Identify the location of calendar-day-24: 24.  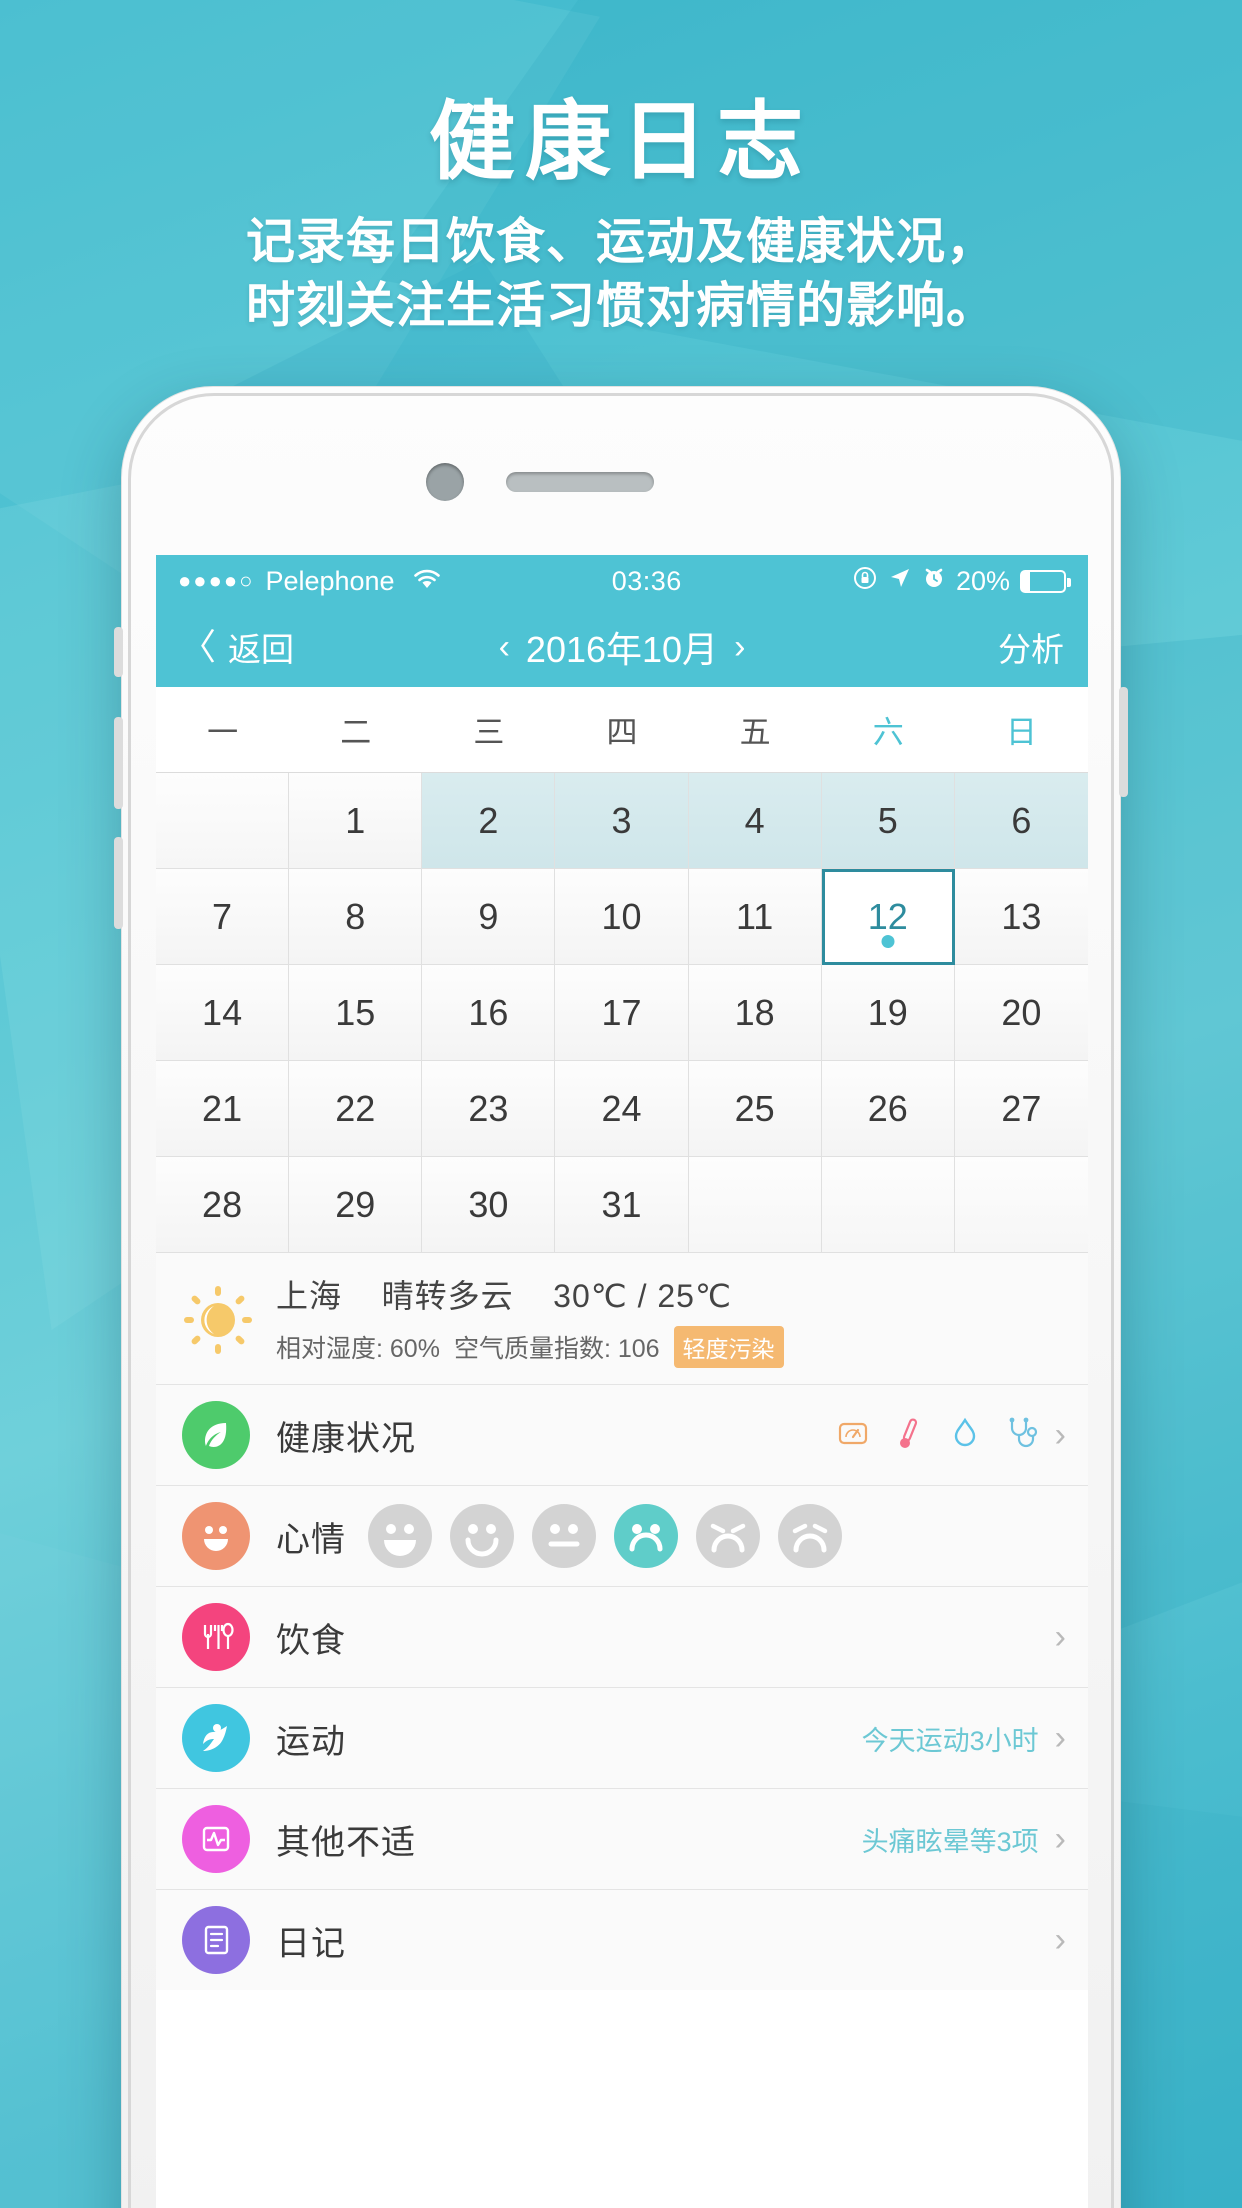
(622, 1109).